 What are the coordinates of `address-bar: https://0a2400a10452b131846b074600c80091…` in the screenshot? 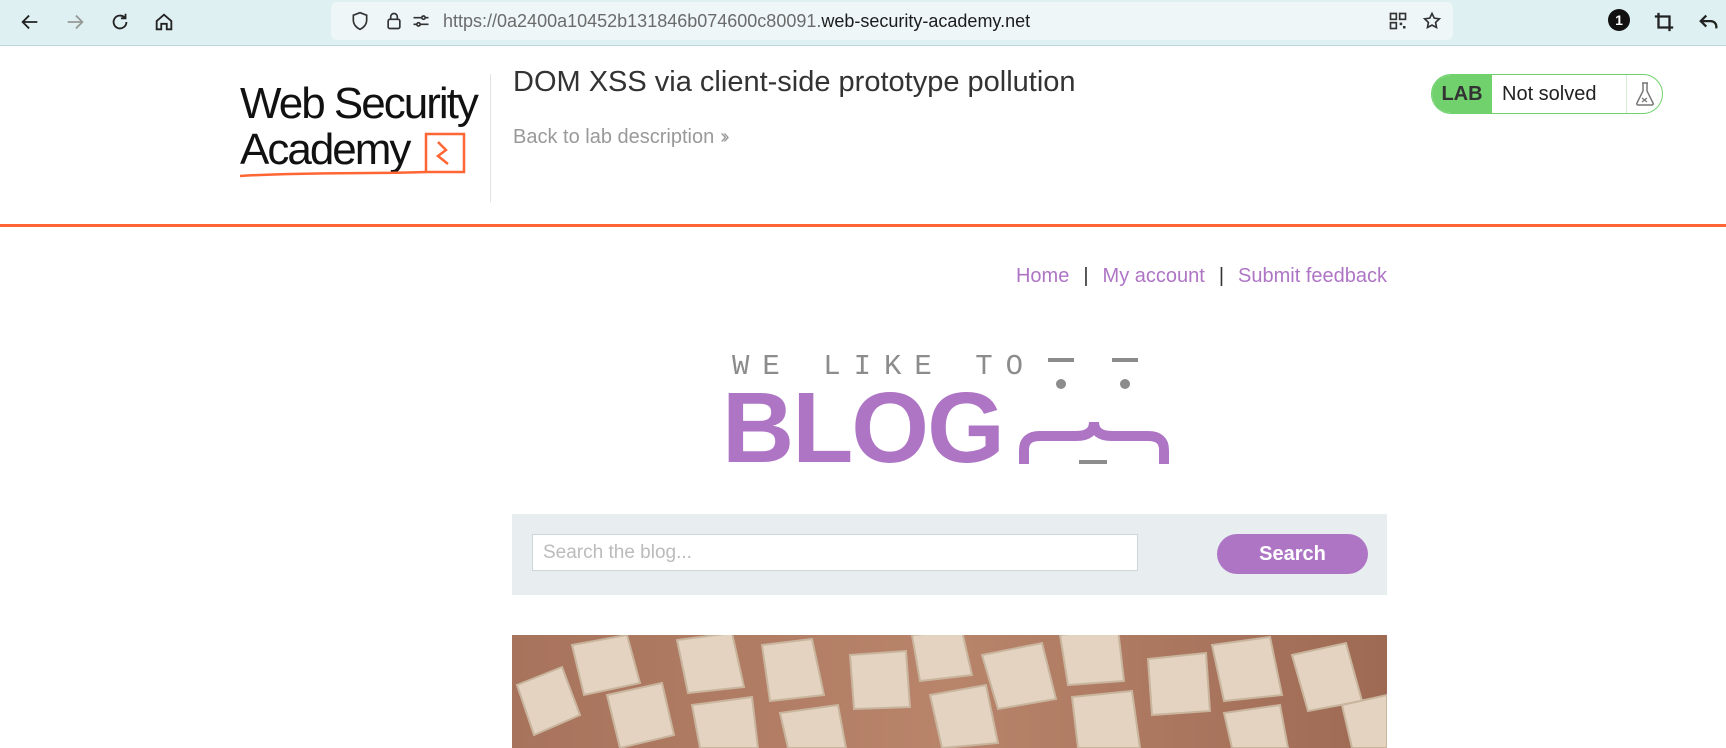 It's located at (892, 21).